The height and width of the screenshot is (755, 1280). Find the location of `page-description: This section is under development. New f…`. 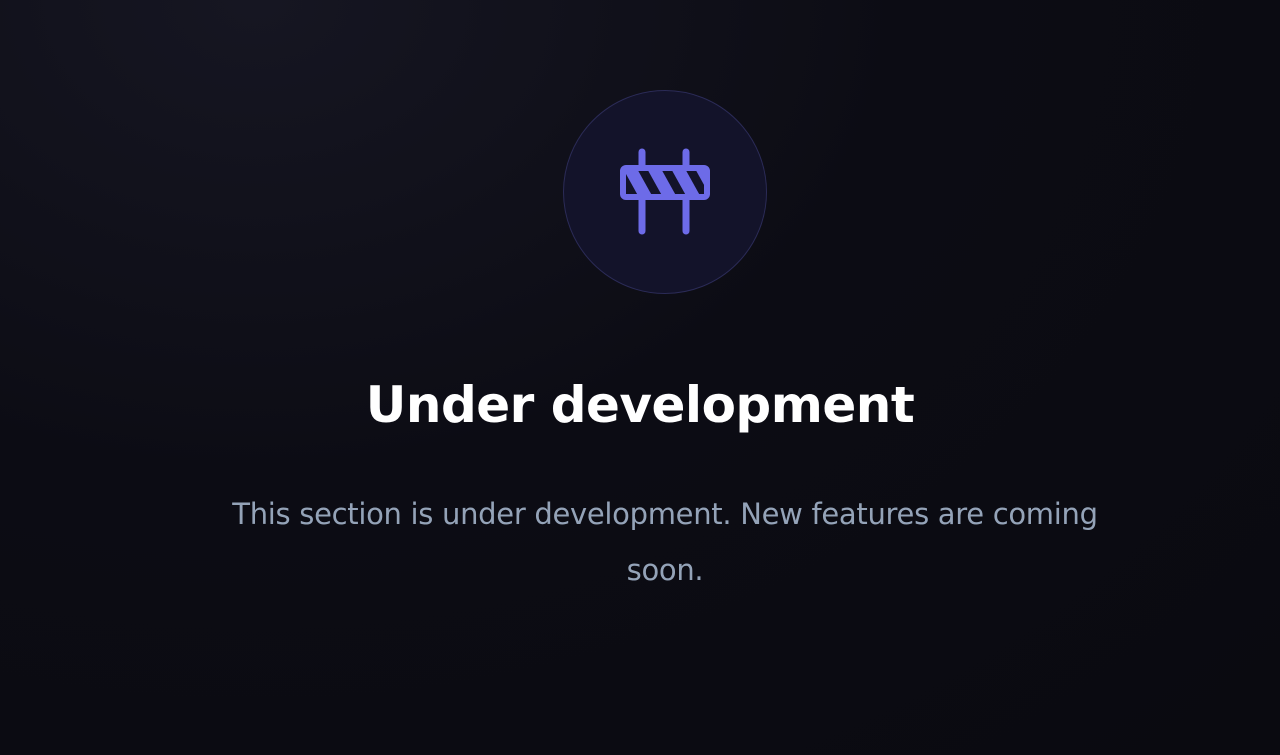

page-description: This section is under development. New f… is located at coordinates (665, 542).